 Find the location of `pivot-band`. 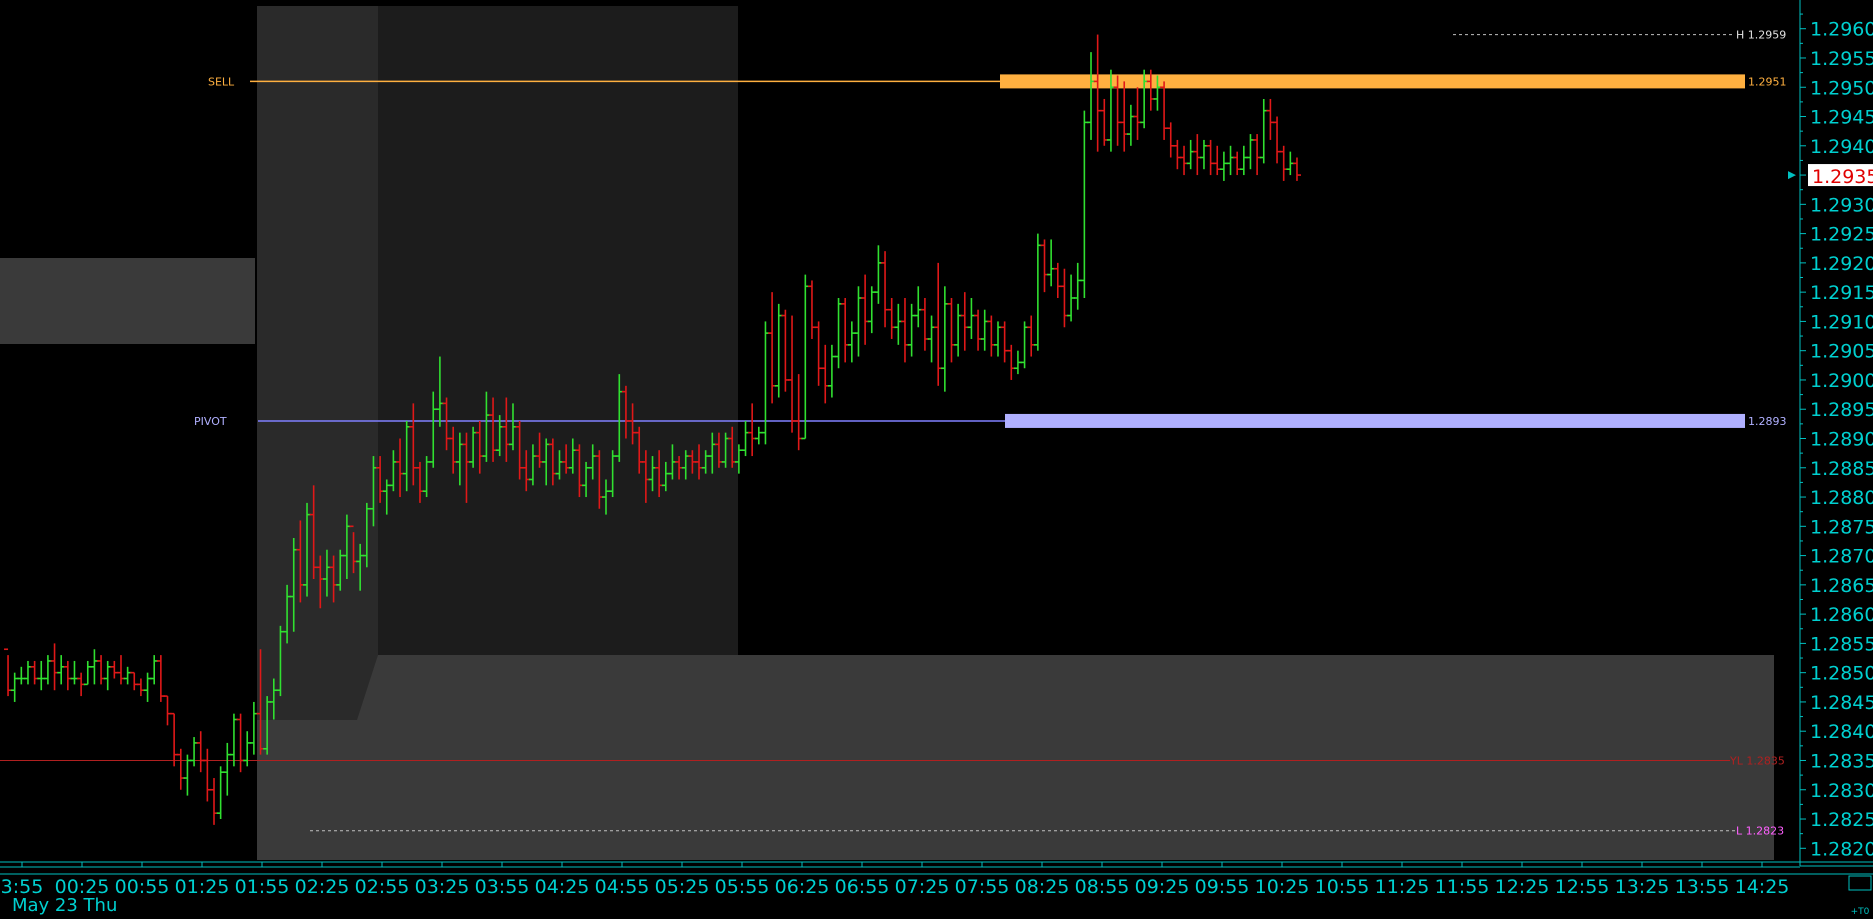

pivot-band is located at coordinates (1375, 420).